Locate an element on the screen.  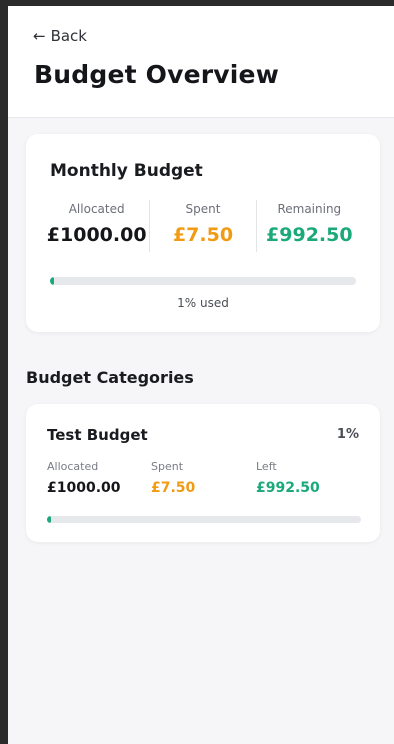
header: ← Back Budget Overview is located at coordinates (201, 62).